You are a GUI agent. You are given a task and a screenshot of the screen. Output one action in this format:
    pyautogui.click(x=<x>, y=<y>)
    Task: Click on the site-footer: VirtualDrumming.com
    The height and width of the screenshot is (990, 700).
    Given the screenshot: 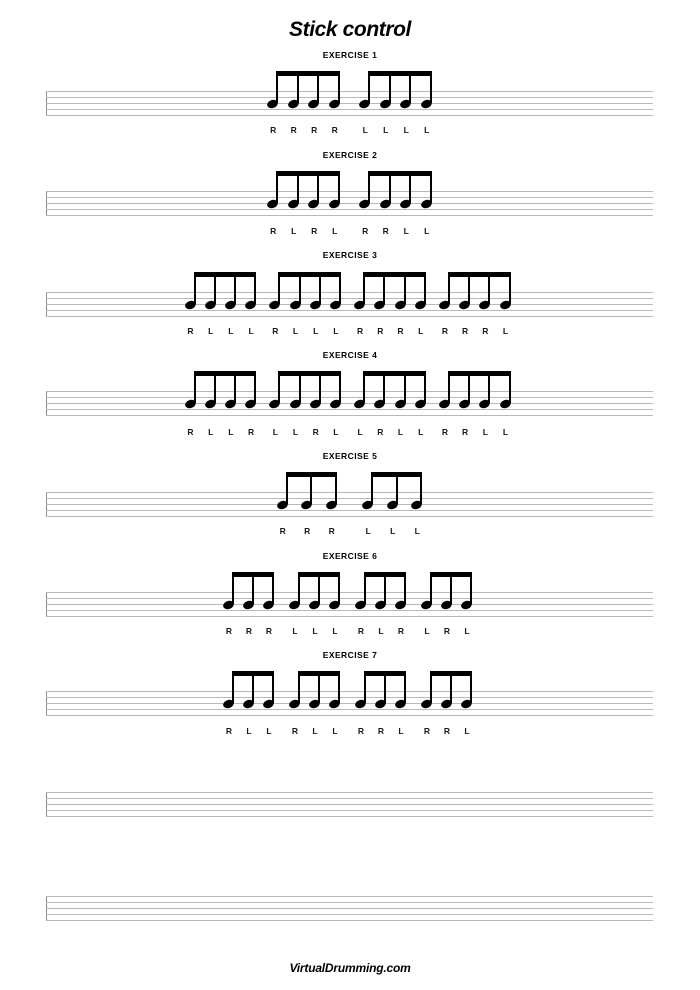 What is the action you would take?
    pyautogui.click(x=350, y=968)
    